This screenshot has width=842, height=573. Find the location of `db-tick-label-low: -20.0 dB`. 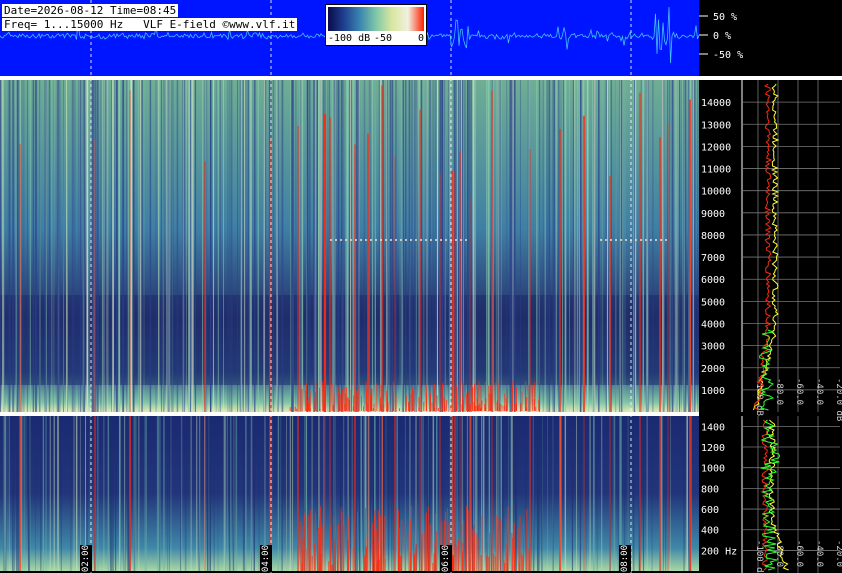

db-tick-label-low: -20.0 dB is located at coordinates (838, 556).